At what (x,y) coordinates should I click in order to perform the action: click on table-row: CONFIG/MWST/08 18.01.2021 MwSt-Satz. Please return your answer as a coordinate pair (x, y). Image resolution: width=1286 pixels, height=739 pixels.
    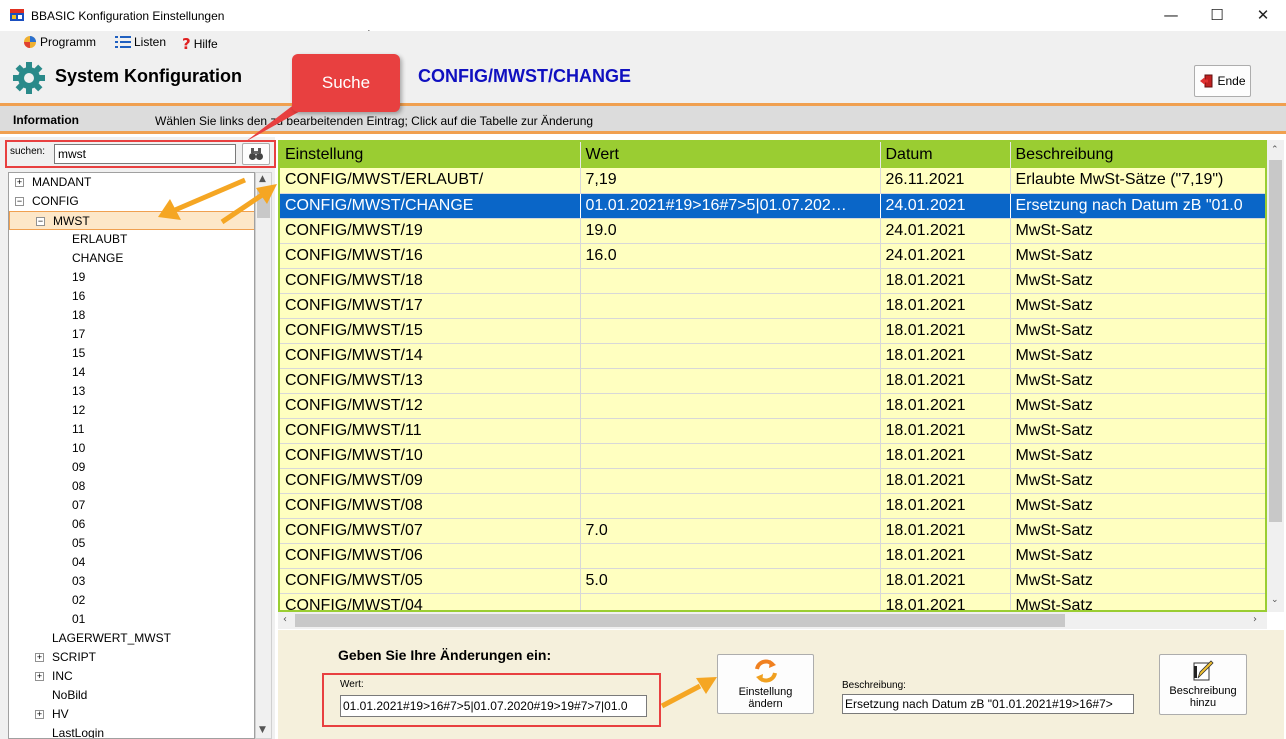
    Looking at the image, I should click on (772, 506).